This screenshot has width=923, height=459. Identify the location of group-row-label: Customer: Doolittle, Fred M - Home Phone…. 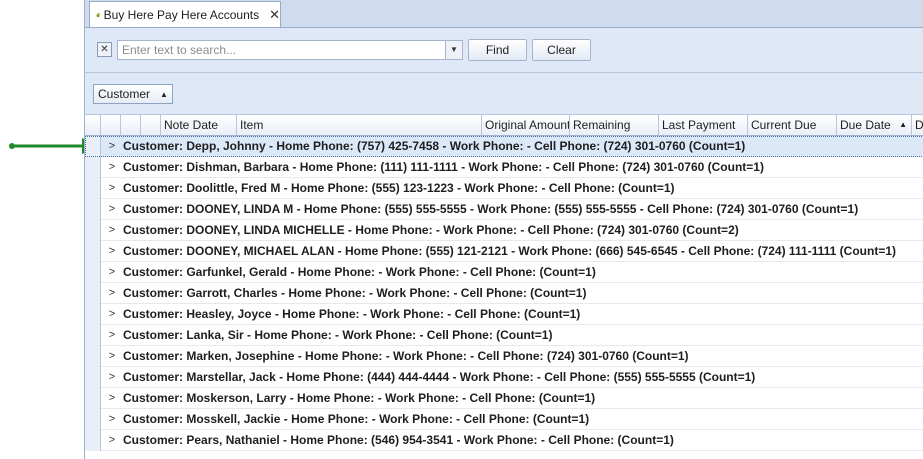
(399, 188).